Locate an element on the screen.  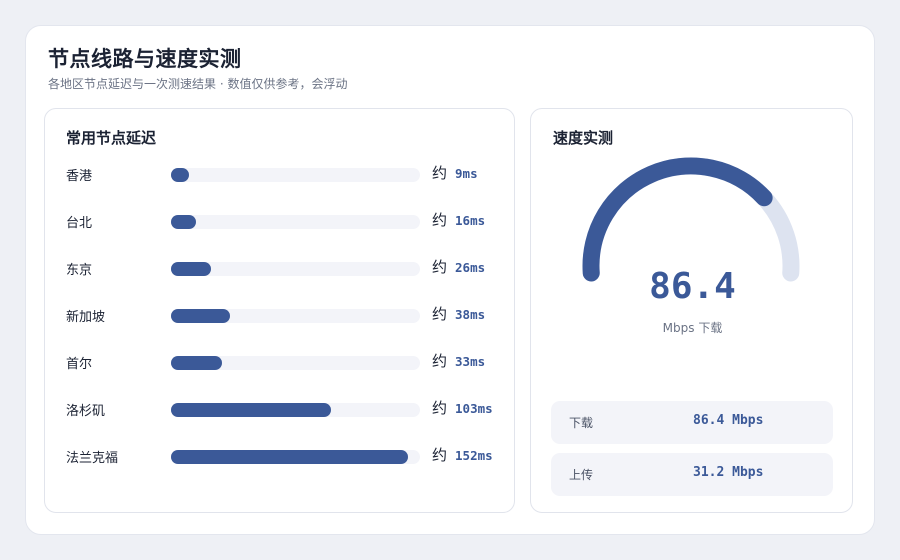
upload-value: 31.2 Mbps is located at coordinates (728, 472).